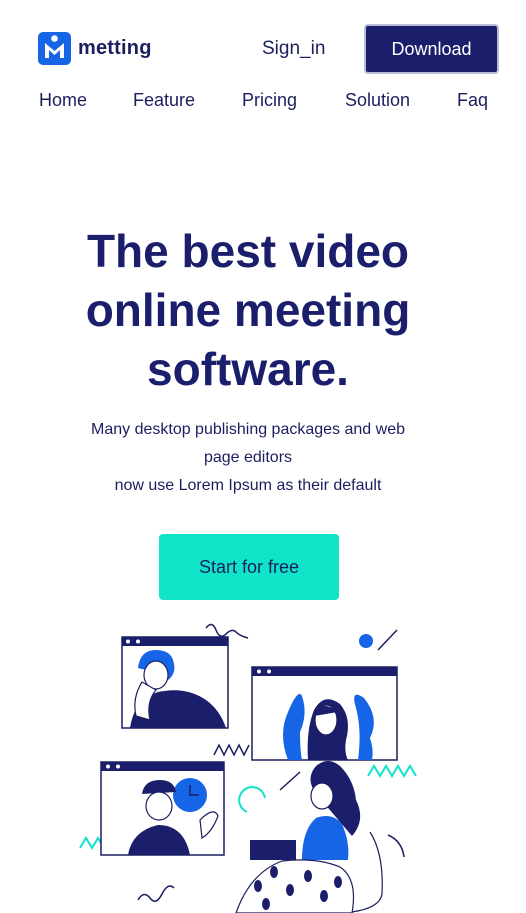 This screenshot has width=526, height=913. What do you see at coordinates (248, 251) in the screenshot?
I see `hero-title-line: The best video` at bounding box center [248, 251].